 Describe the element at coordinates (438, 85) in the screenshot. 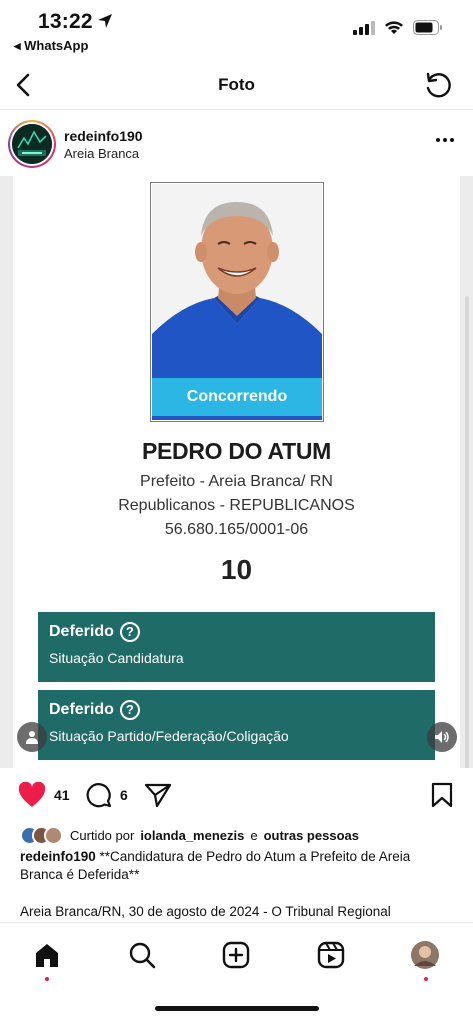

I see `refresh-icon` at that location.